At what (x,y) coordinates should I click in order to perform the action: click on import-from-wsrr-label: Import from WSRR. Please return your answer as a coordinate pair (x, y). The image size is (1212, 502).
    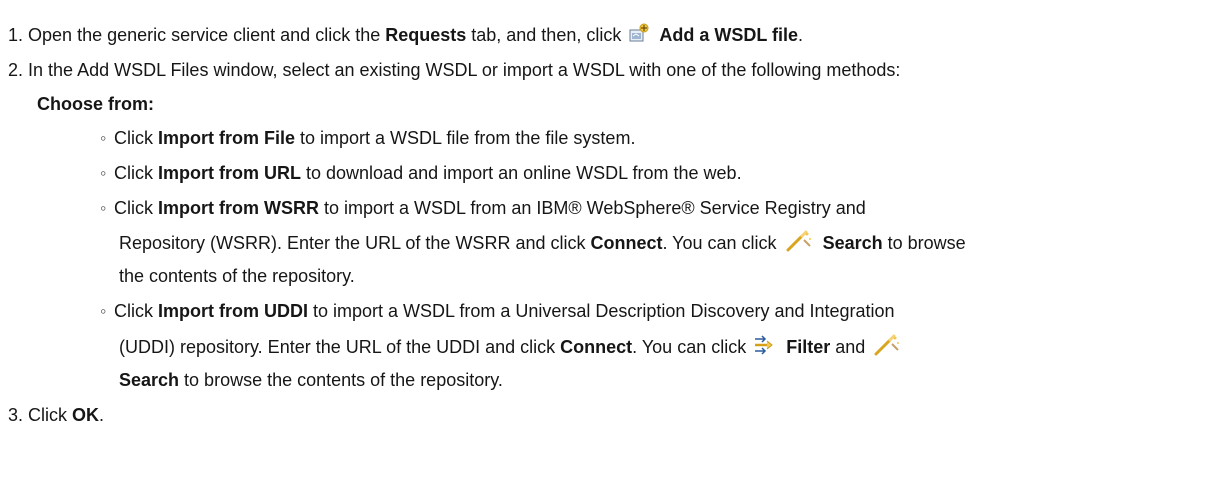
    Looking at the image, I should click on (238, 208).